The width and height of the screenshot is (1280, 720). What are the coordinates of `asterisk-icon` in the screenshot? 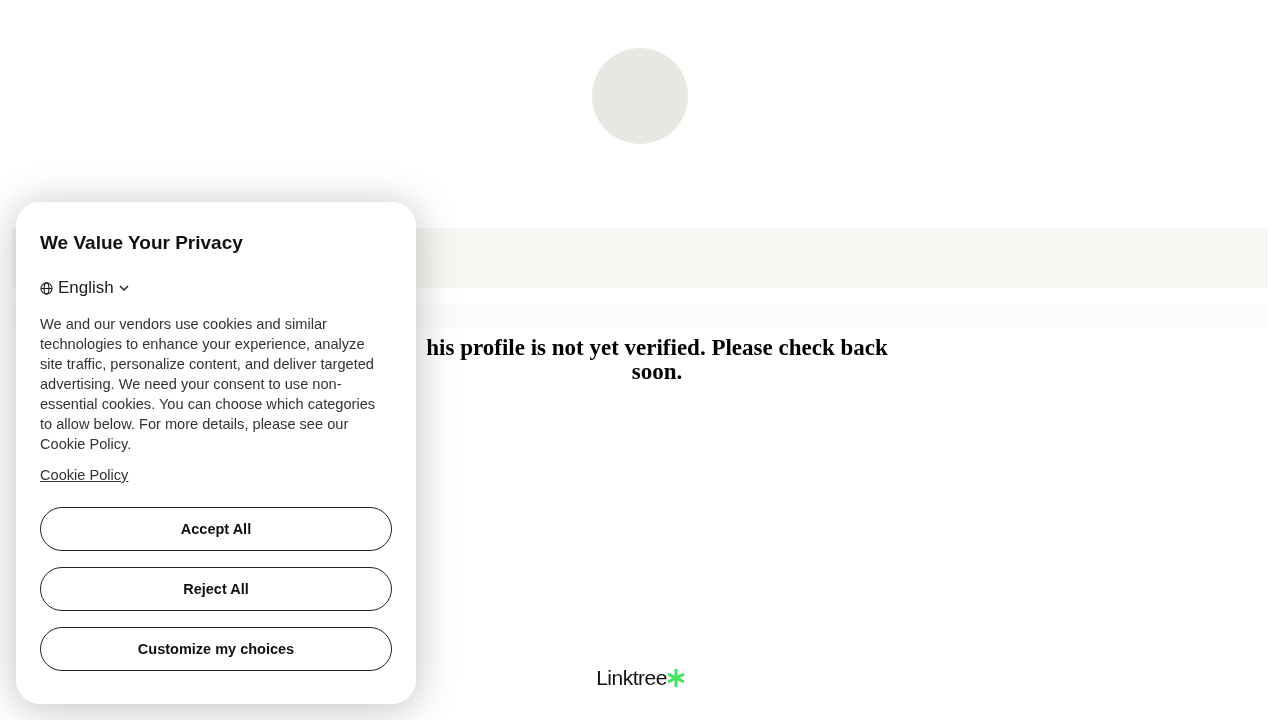 It's located at (675, 678).